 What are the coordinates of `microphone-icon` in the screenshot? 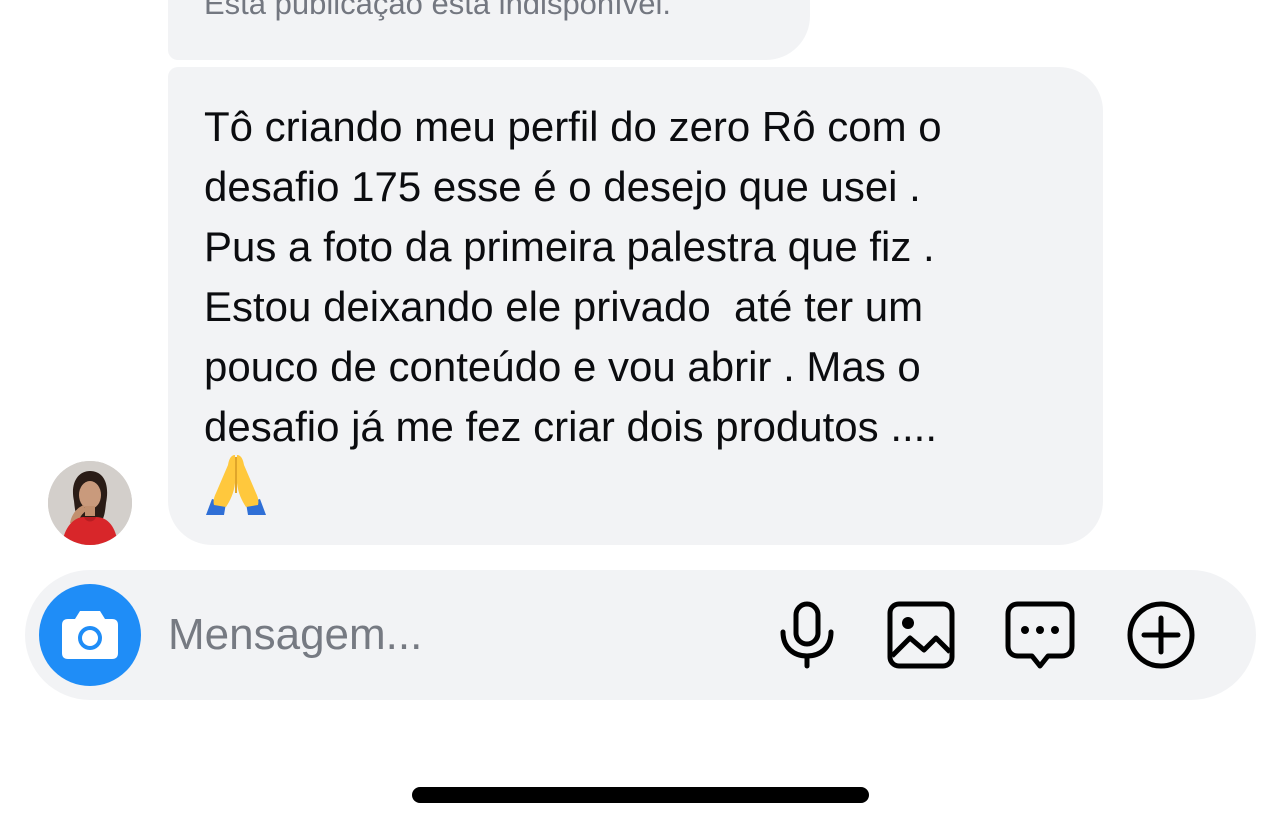 It's located at (807, 635).